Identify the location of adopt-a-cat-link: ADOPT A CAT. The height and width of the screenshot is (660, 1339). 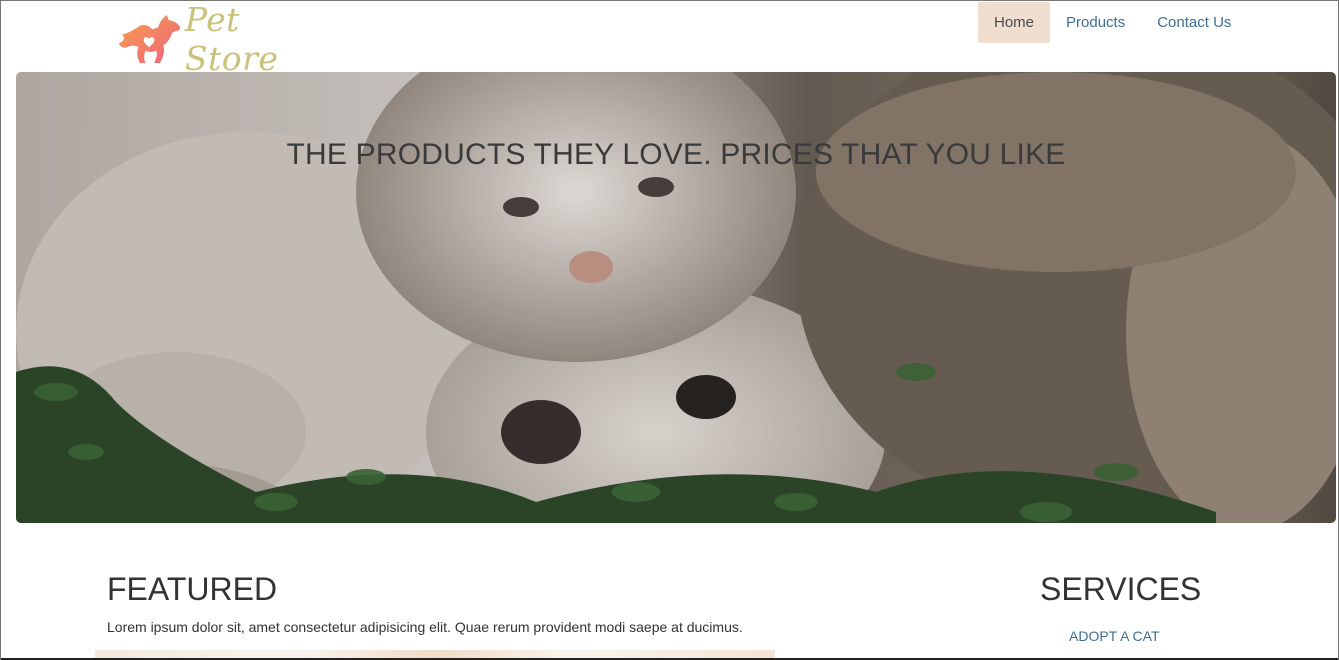
(1114, 636).